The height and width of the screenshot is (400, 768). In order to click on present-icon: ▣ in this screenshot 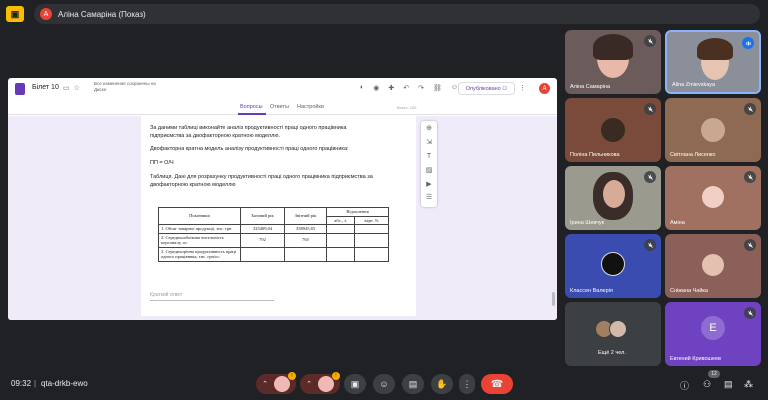, I will do `click(355, 383)`.